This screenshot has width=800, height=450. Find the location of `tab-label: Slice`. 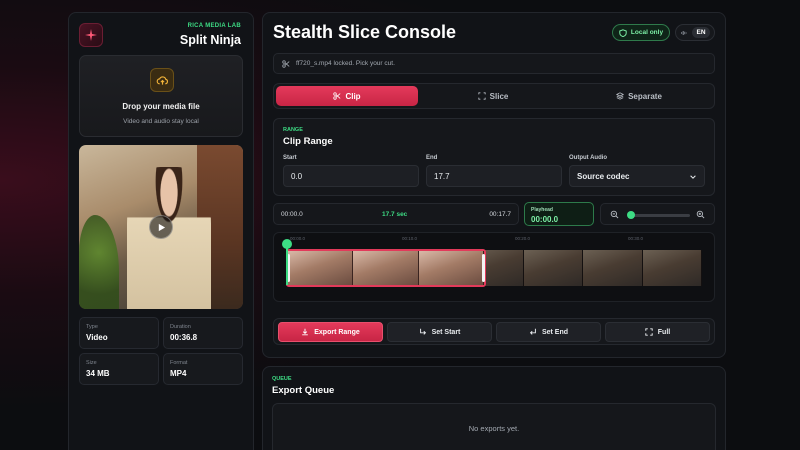

tab-label: Slice is located at coordinates (499, 96).